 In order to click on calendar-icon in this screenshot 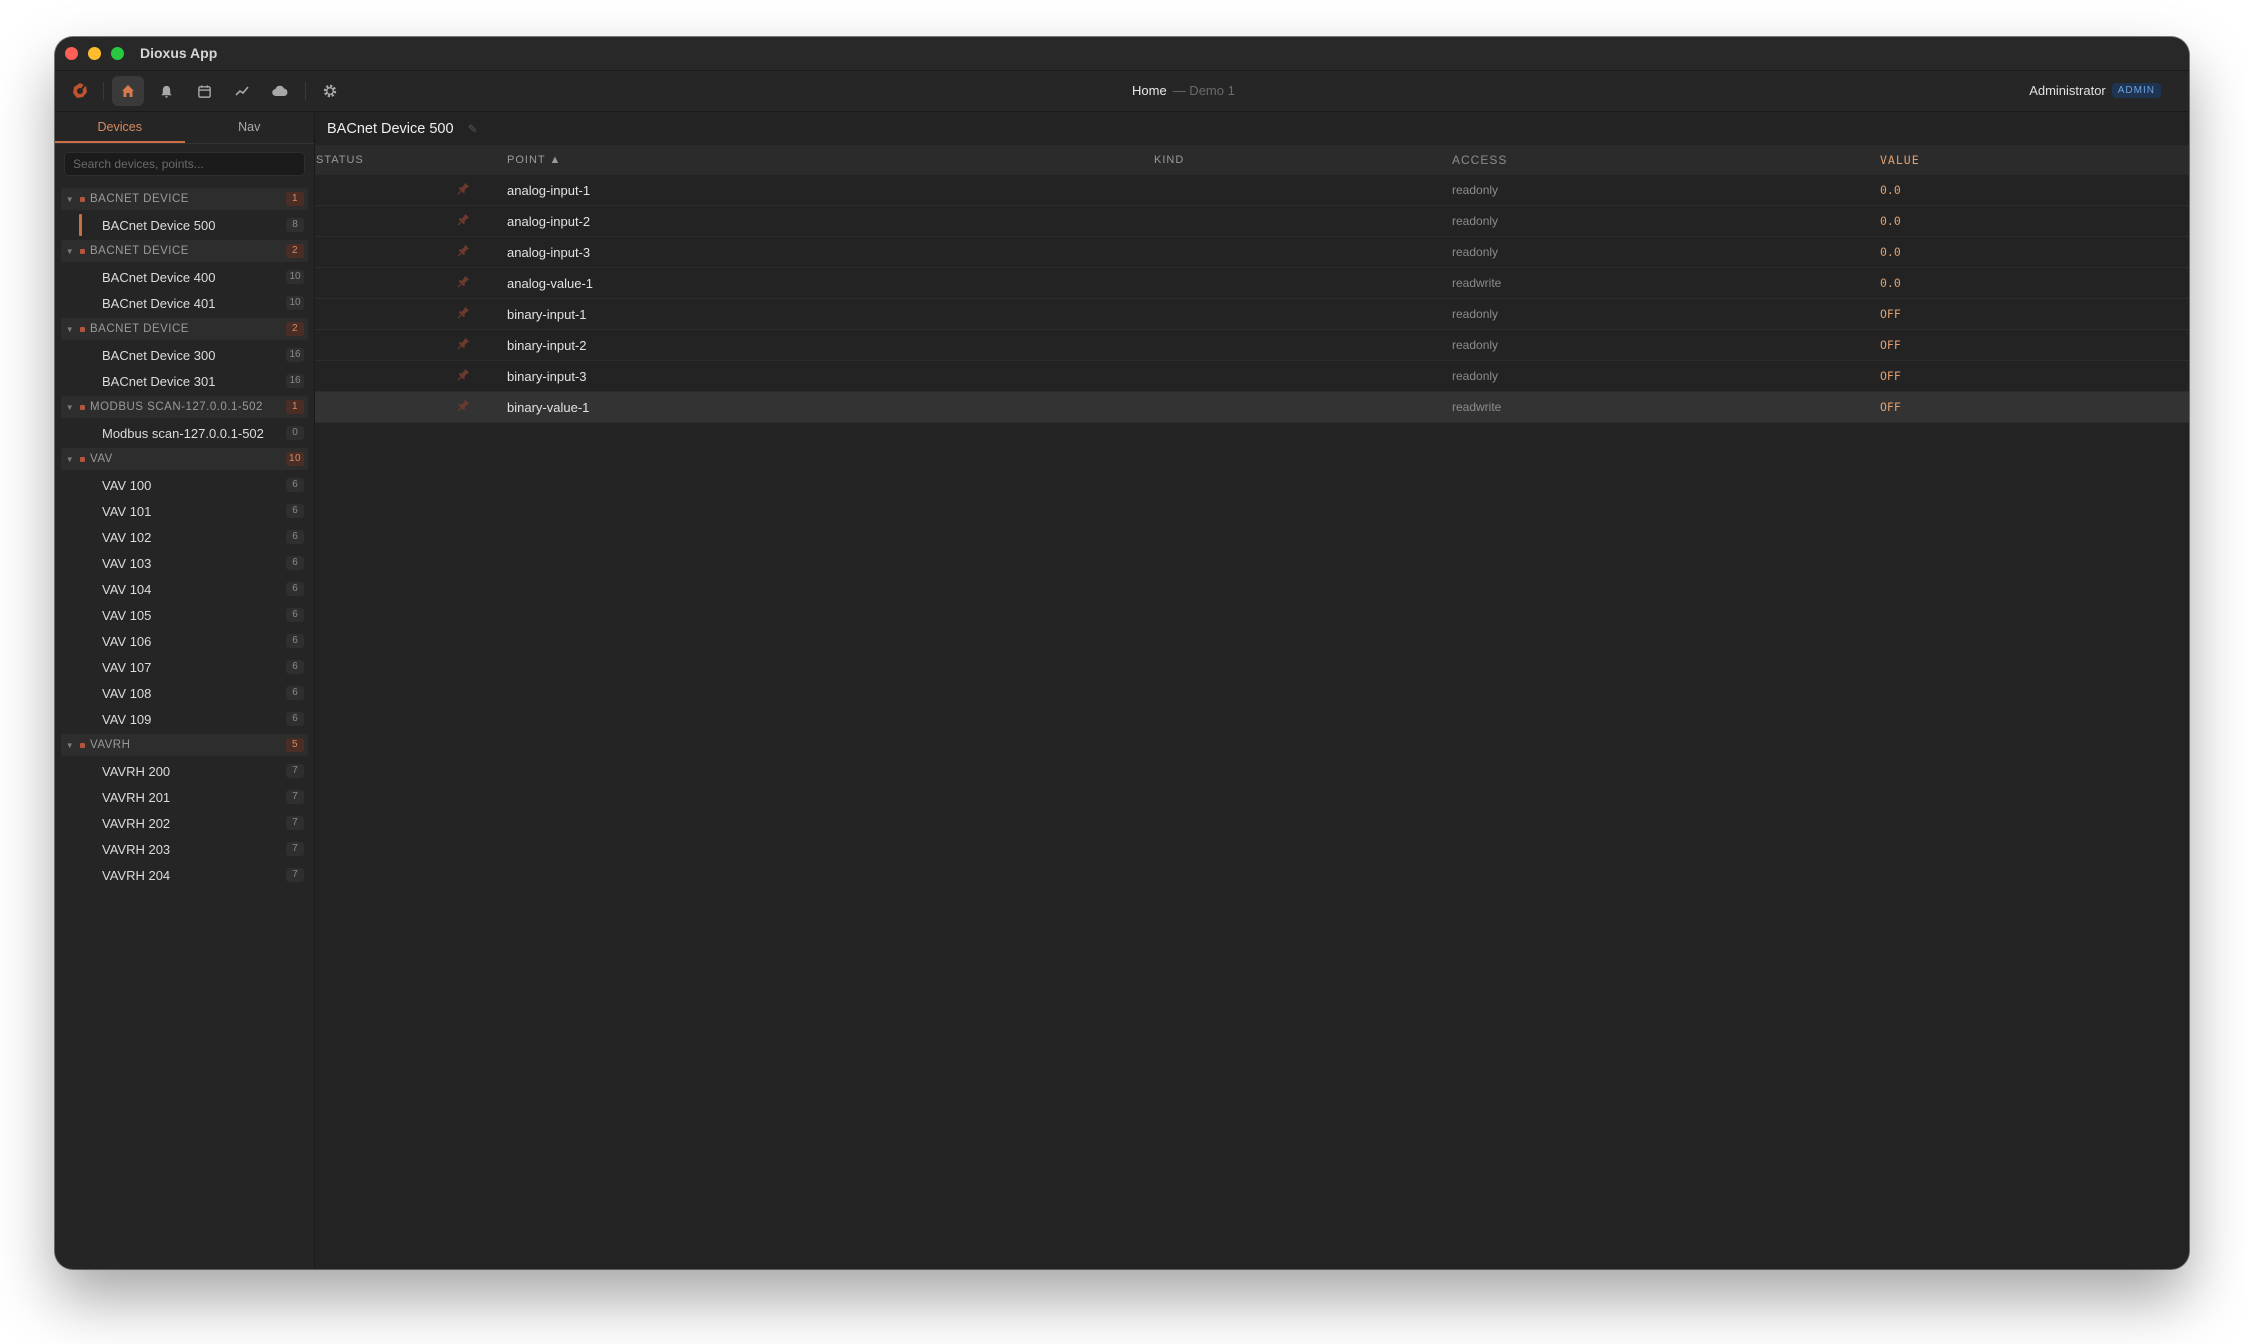, I will do `click(204, 91)`.